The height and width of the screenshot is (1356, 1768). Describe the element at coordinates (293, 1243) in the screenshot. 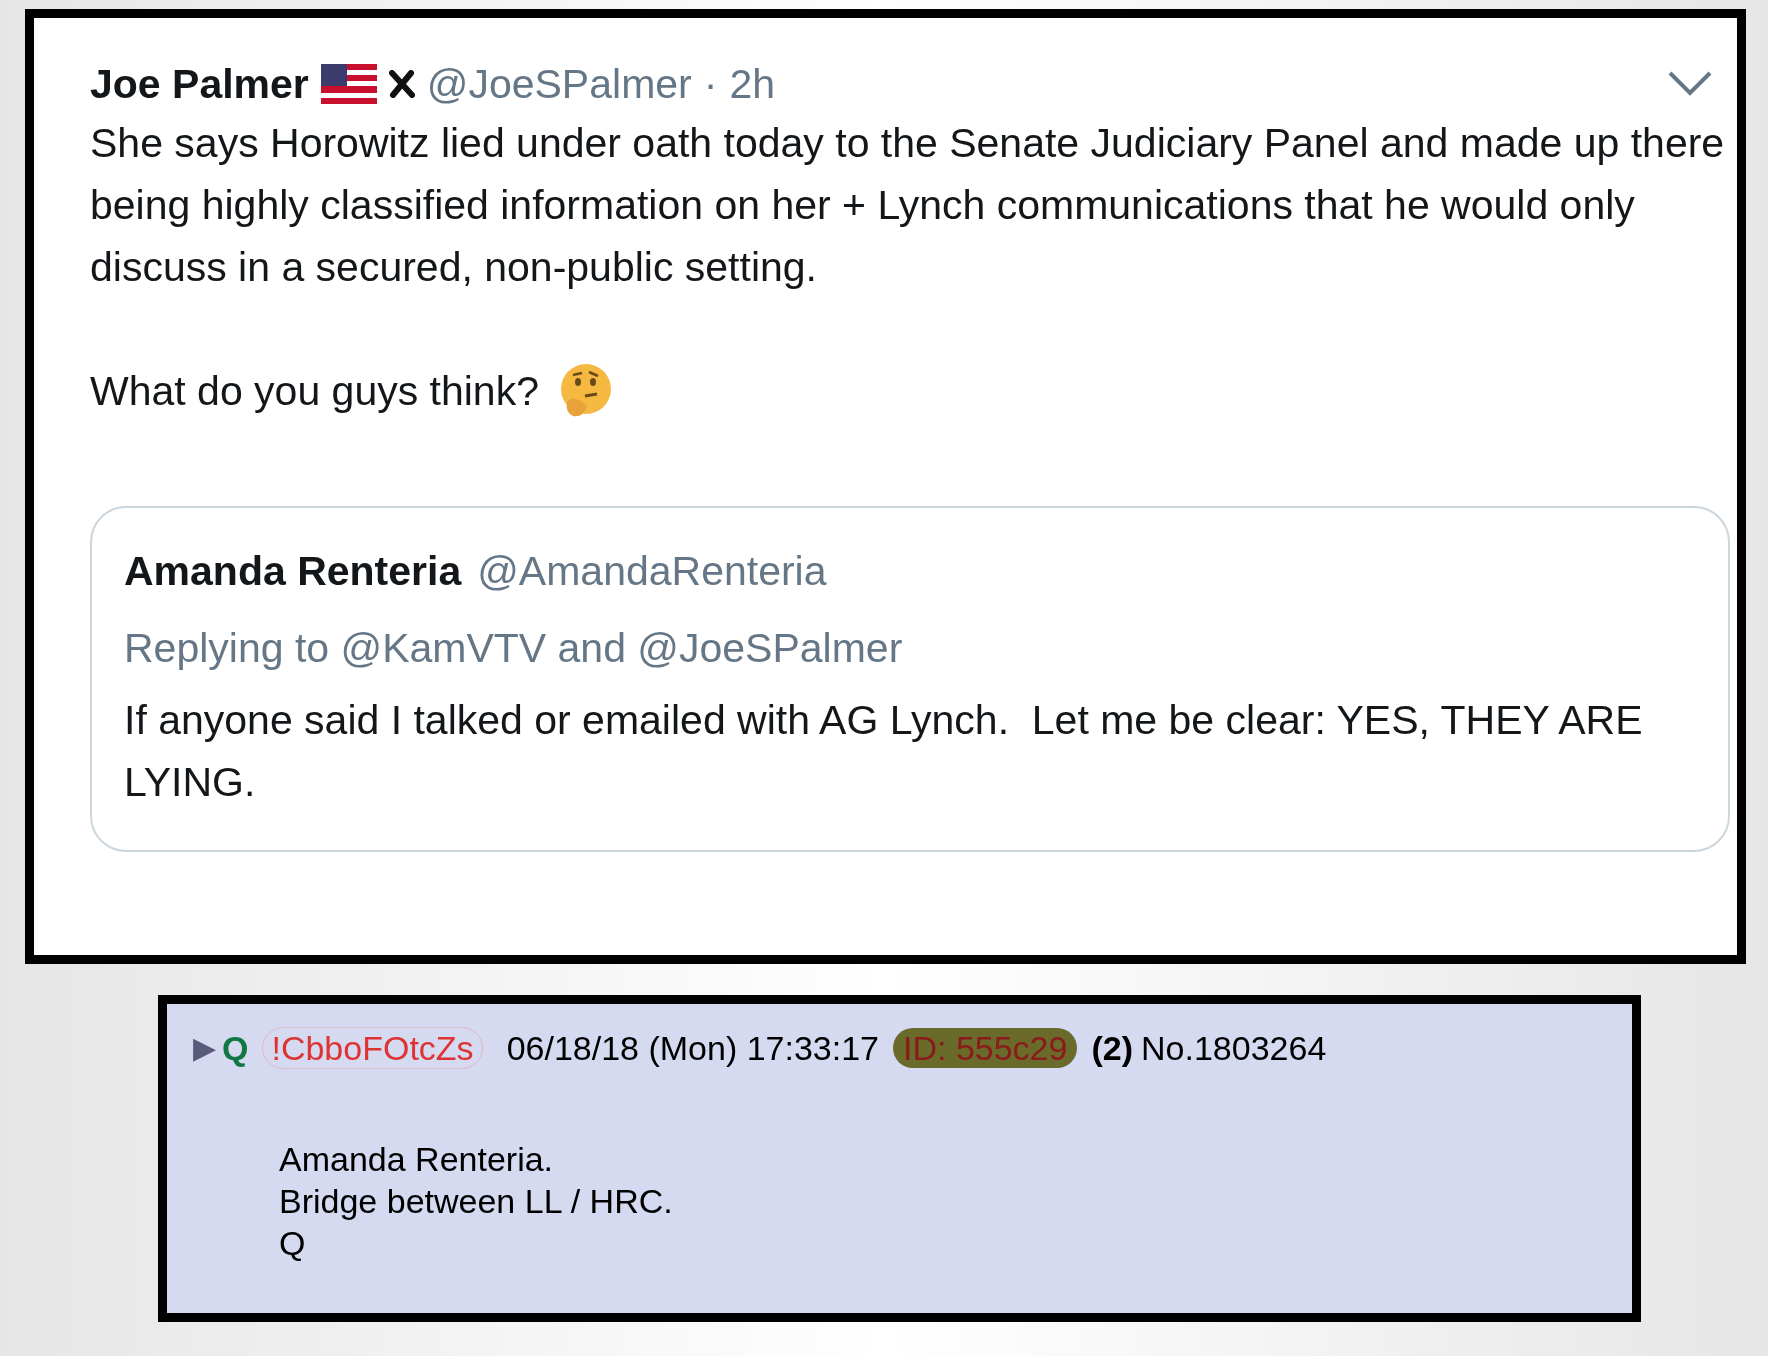

I see `post-line: Q` at that location.